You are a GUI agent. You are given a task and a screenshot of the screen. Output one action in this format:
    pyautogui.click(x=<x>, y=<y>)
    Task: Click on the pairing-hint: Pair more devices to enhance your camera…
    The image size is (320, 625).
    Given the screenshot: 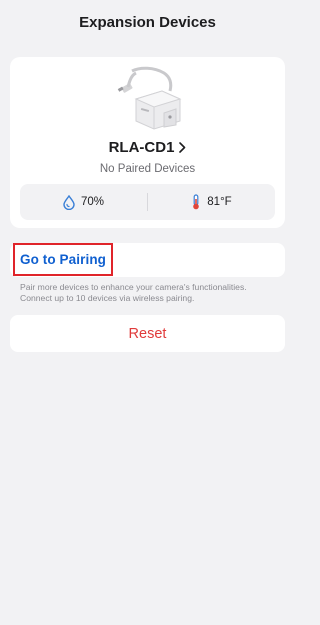 What is the action you would take?
    pyautogui.click(x=133, y=292)
    